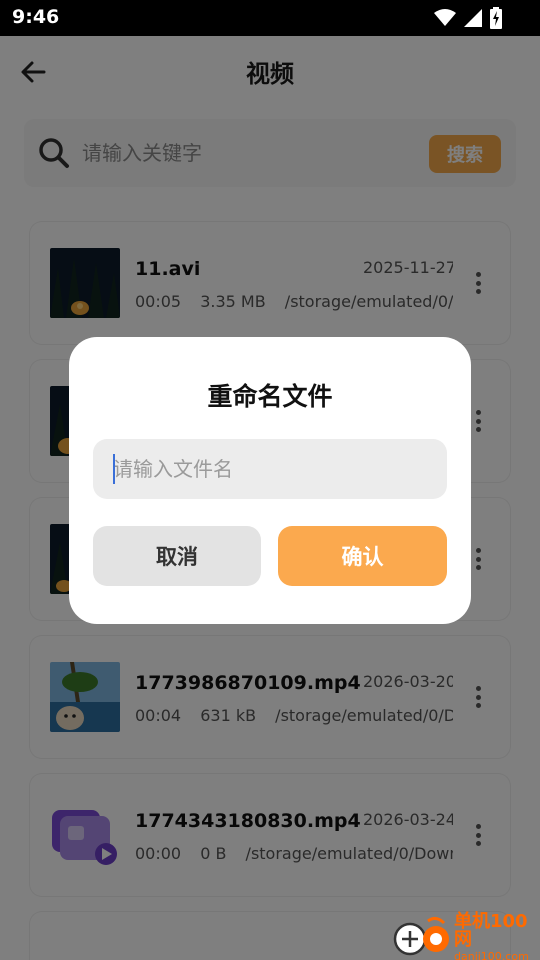  I want to click on battery-charging-icon, so click(496, 18).